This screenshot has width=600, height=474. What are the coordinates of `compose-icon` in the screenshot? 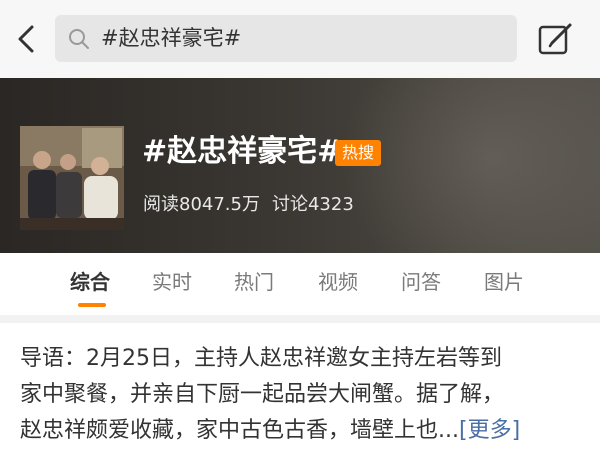 It's located at (555, 39).